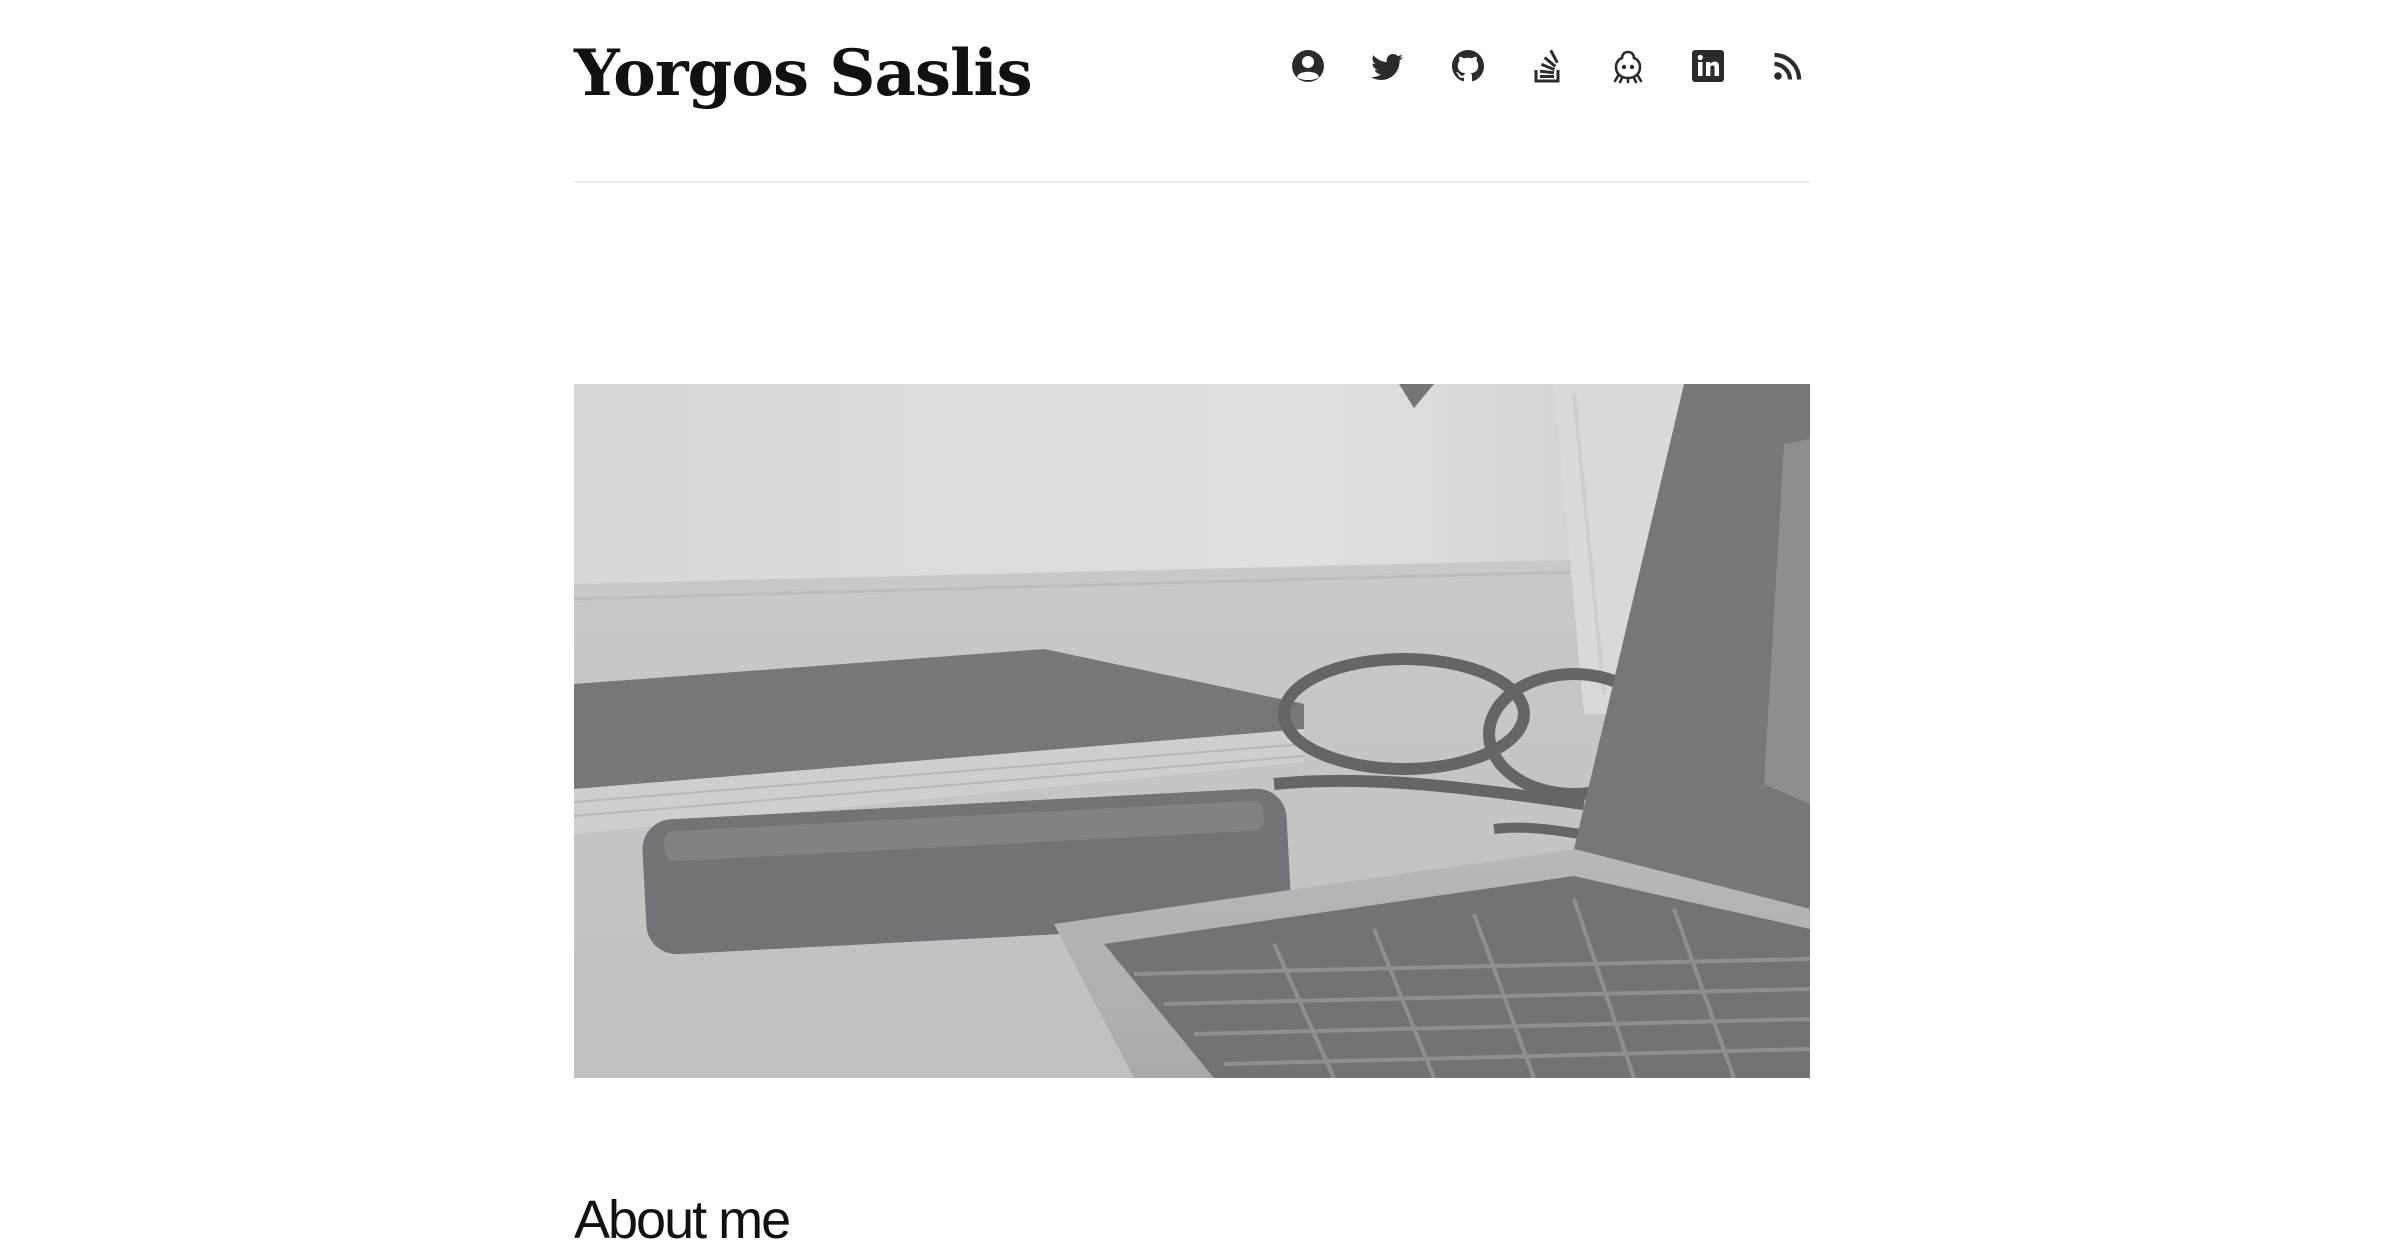  I want to click on devto-link, so click(1628, 66).